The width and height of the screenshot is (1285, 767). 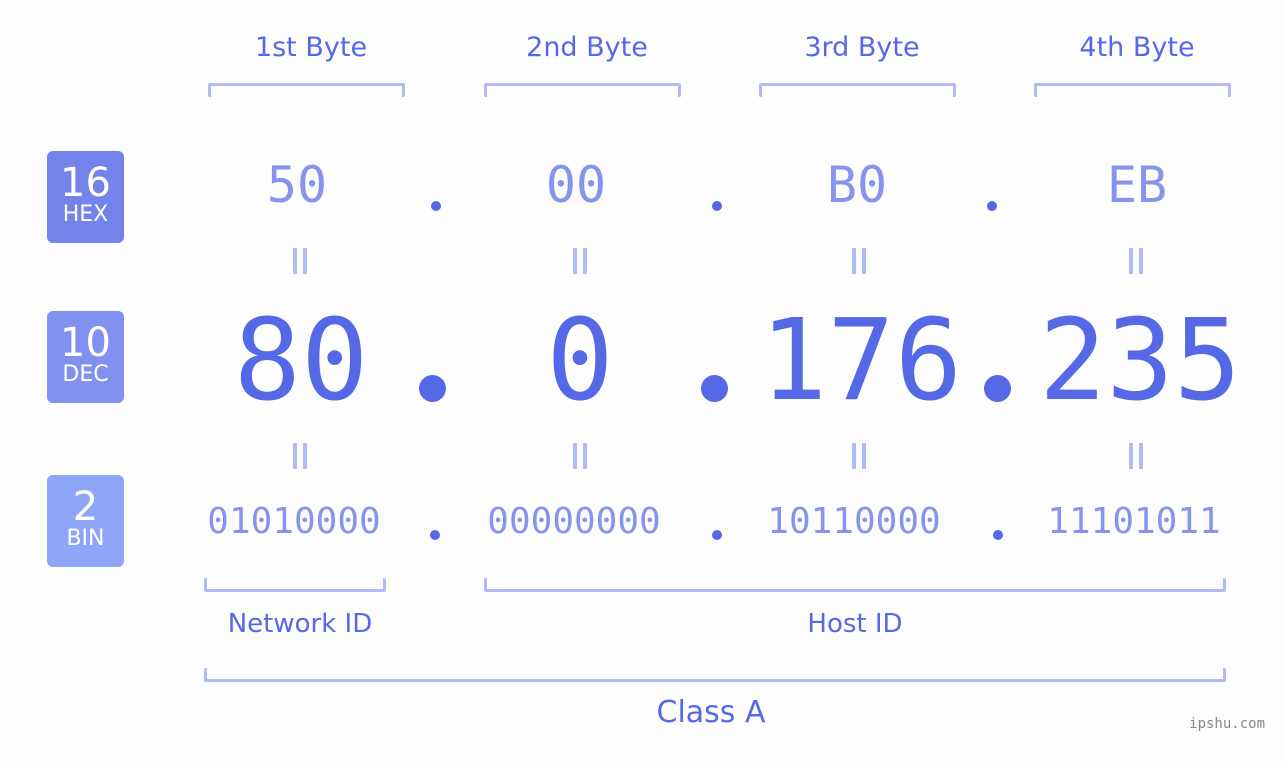 What do you see at coordinates (1227, 724) in the screenshot?
I see `watermark: ipshu.com` at bounding box center [1227, 724].